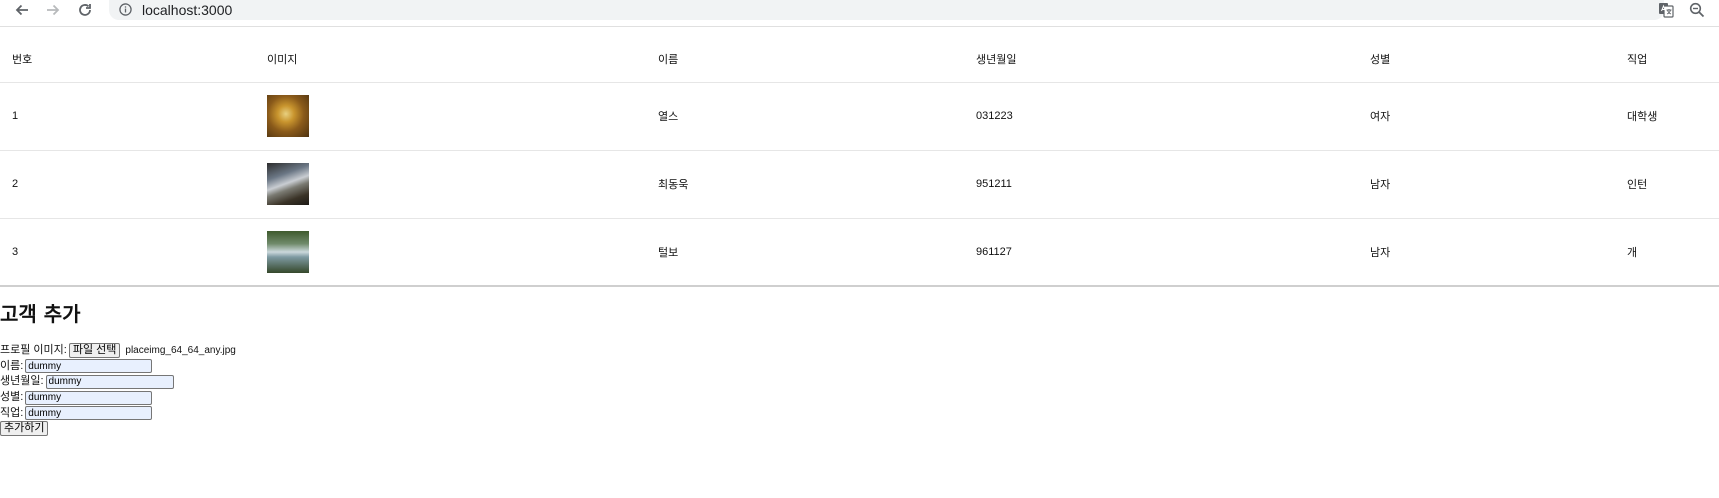  What do you see at coordinates (33, 350) in the screenshot?
I see `profile-image-label: 프로필 이미지:` at bounding box center [33, 350].